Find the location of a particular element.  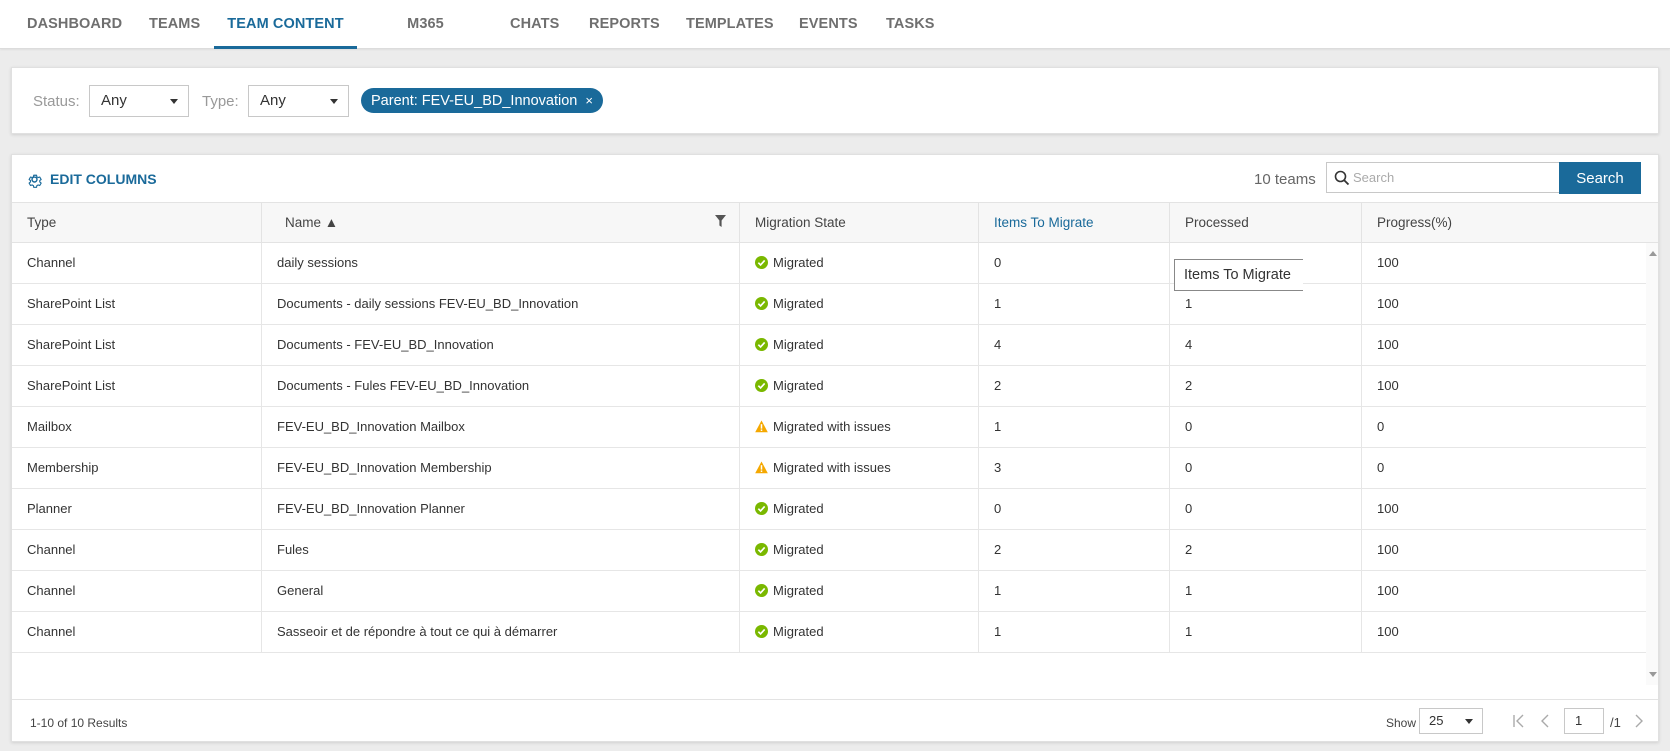

cell-name: daily sessions is located at coordinates (501, 263).